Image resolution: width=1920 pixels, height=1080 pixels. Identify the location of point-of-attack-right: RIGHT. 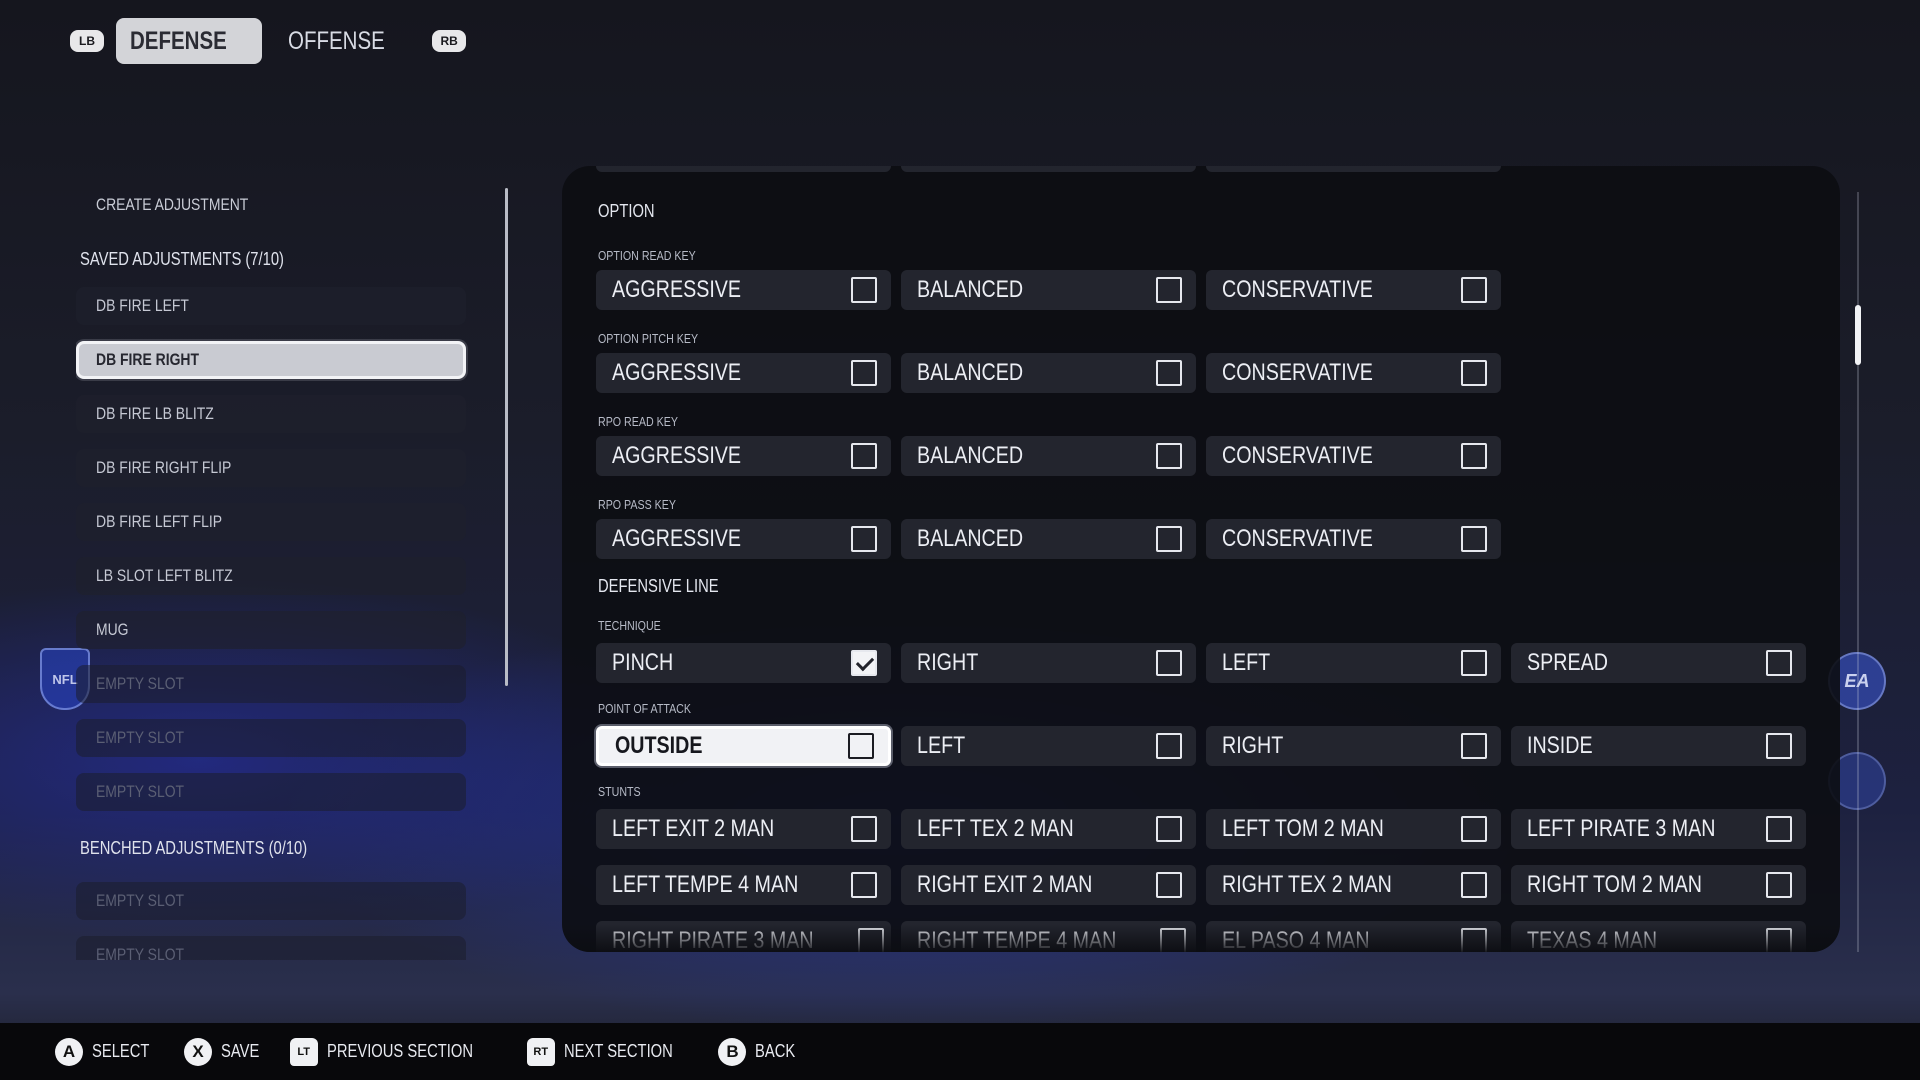
(1353, 746).